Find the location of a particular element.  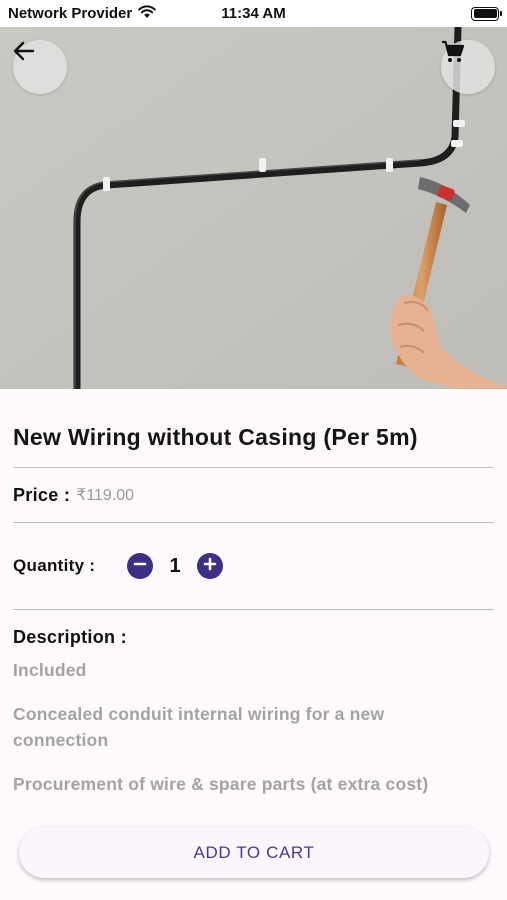

price-row: Price : ₹119.00 is located at coordinates (253, 495).